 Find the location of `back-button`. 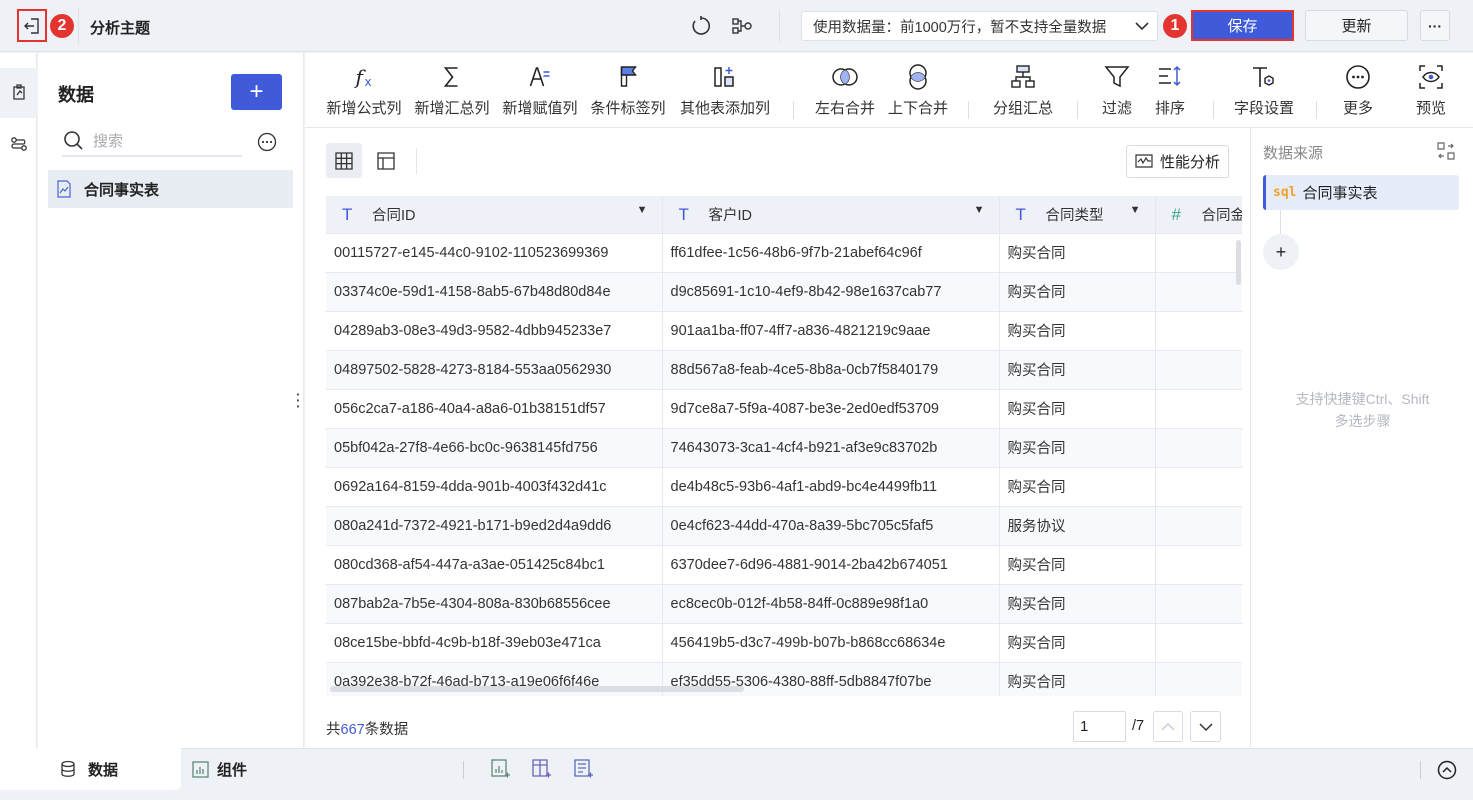

back-button is located at coordinates (32, 25).